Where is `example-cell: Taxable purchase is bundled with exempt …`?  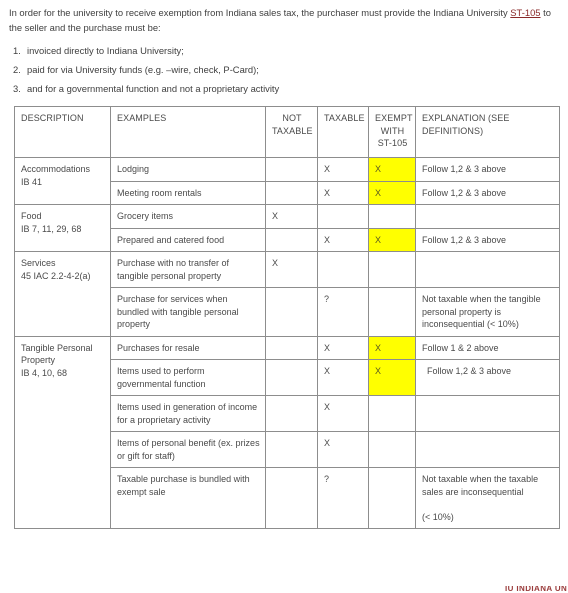
example-cell: Taxable purchase is bundled with exempt … is located at coordinates (188, 498).